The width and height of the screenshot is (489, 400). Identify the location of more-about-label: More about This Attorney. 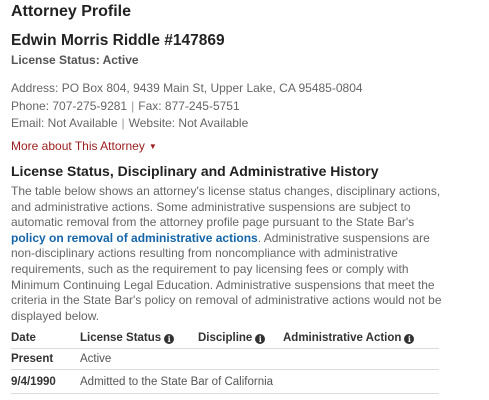
(78, 146).